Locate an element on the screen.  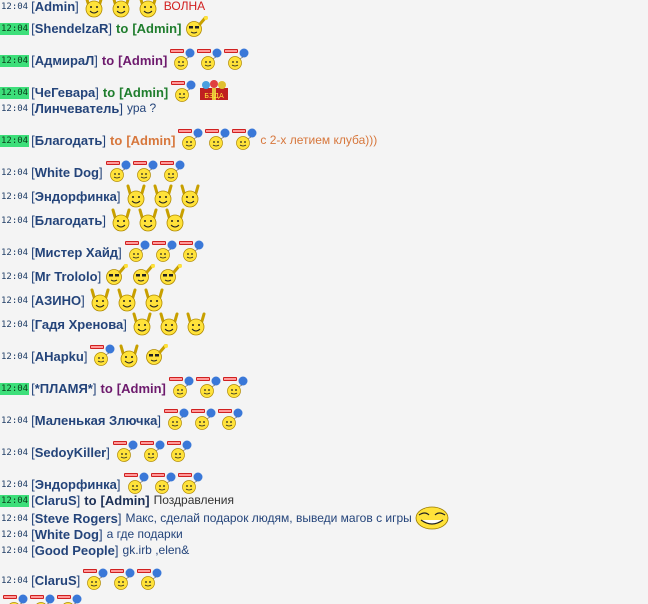
chat-line: 12:04 [Линчеватель] ура ? is located at coordinates (78, 108).